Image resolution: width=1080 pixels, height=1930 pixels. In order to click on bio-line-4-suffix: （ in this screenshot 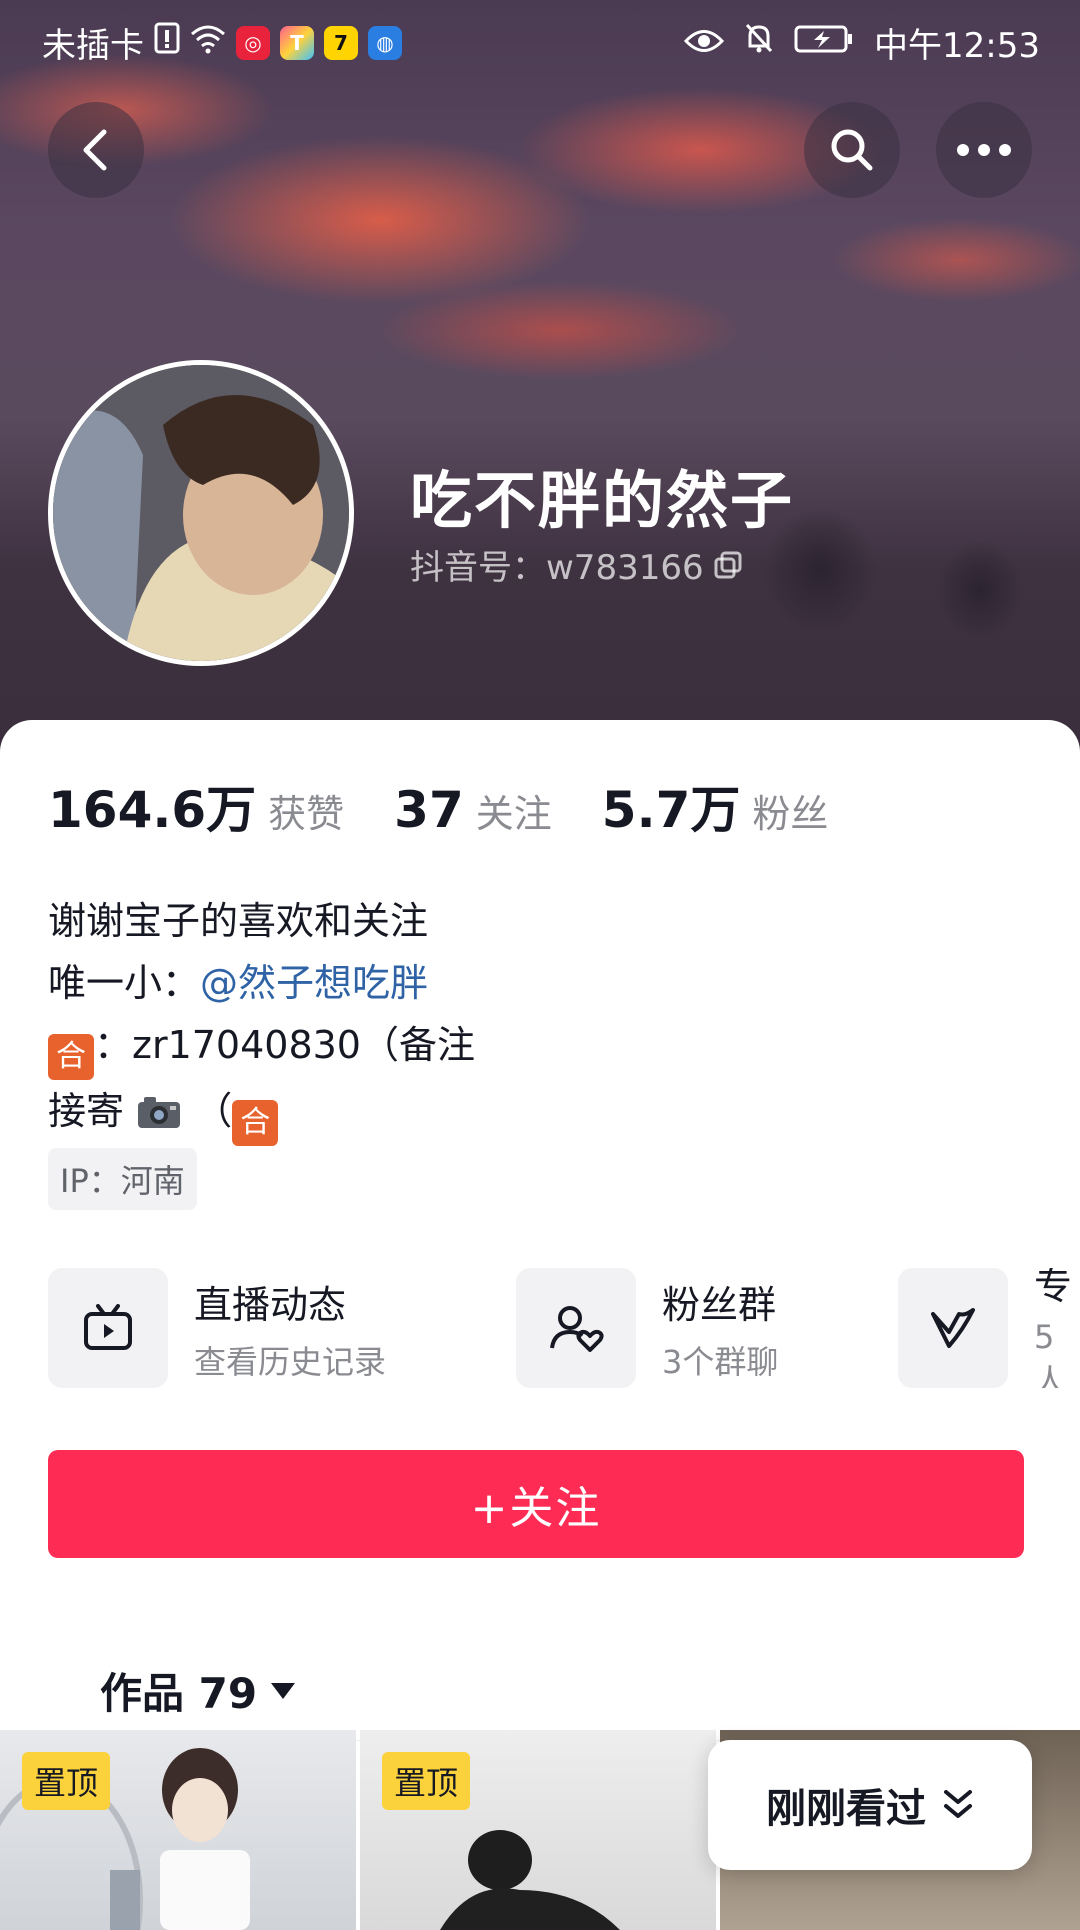, I will do `click(213, 1111)`.